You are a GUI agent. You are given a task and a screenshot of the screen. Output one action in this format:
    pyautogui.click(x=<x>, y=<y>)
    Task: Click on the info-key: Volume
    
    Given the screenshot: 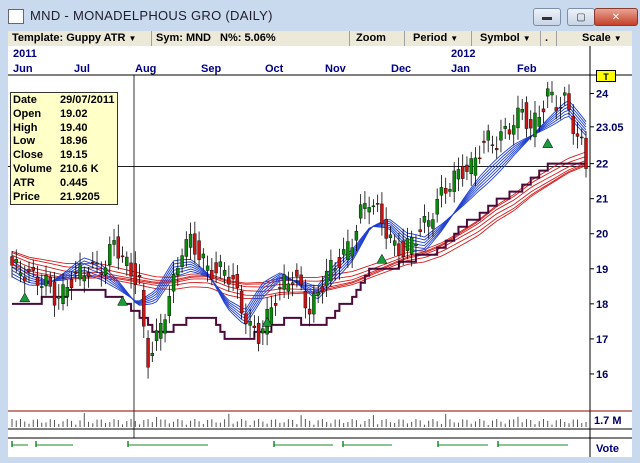 What is the action you would take?
    pyautogui.click(x=32, y=168)
    